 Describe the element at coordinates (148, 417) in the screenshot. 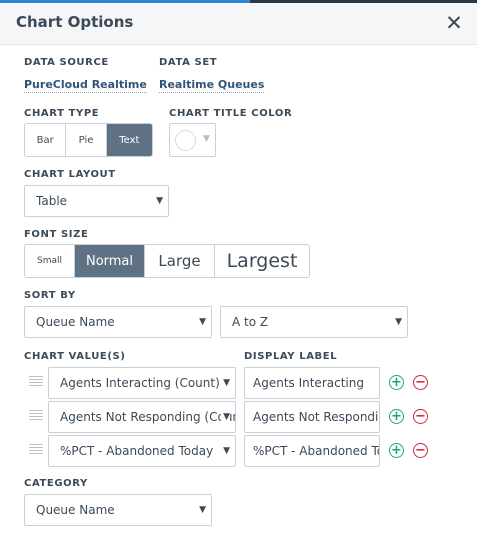

I see `chart-value-text: Agents Not Responding (Count)` at that location.